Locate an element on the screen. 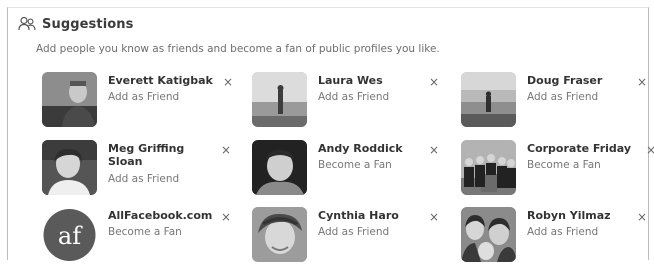 The height and width of the screenshot is (266, 654). suggestion-card: Laura Wes Add as Friend × is located at coordinates (352, 101).